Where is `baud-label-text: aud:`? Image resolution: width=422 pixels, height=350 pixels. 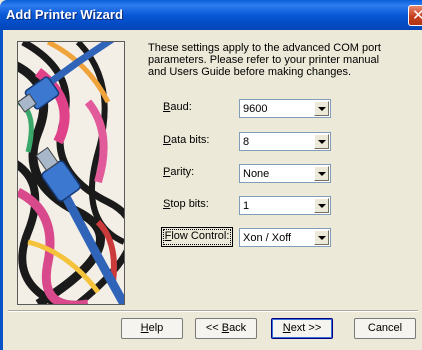
baud-label-text: aud: is located at coordinates (181, 107).